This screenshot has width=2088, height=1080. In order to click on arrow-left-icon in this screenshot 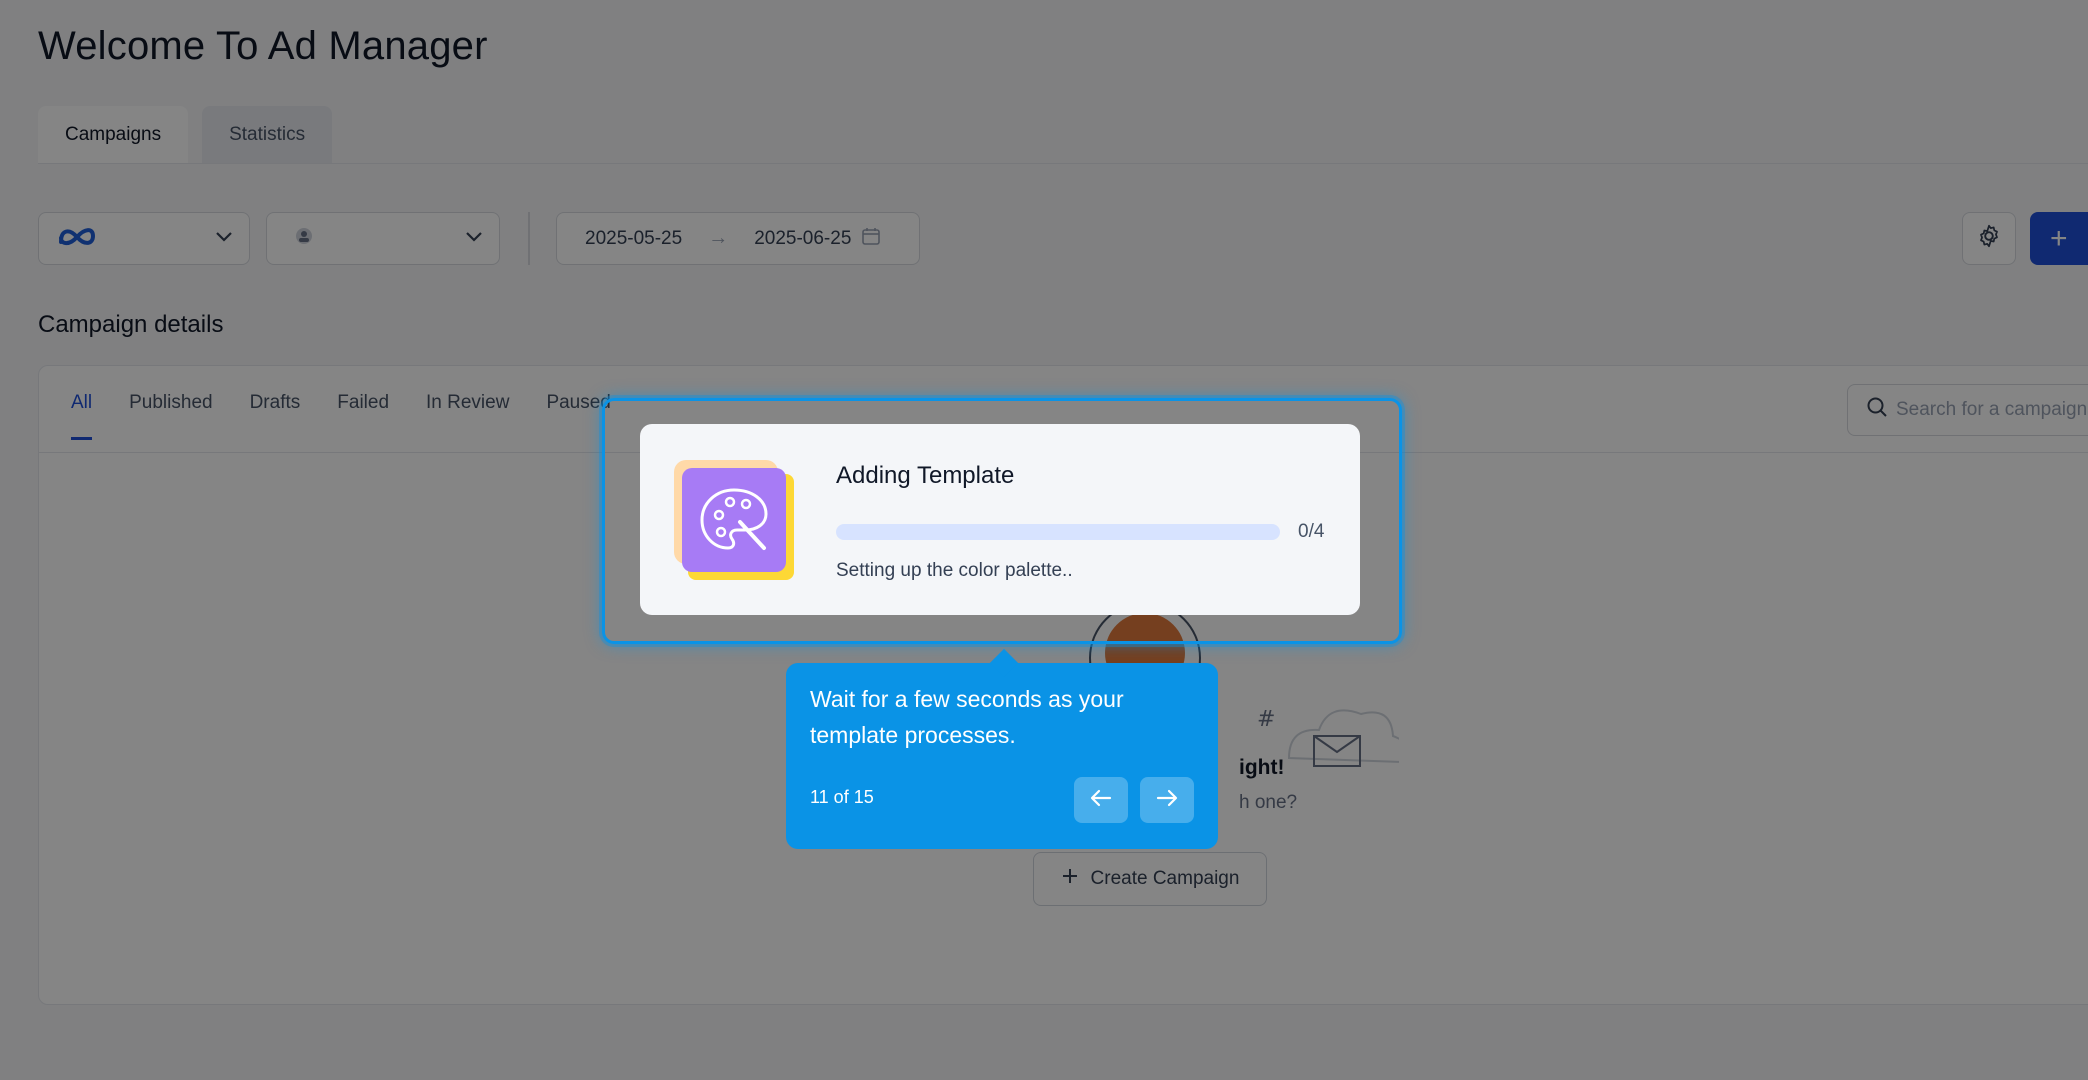, I will do `click(1101, 800)`.